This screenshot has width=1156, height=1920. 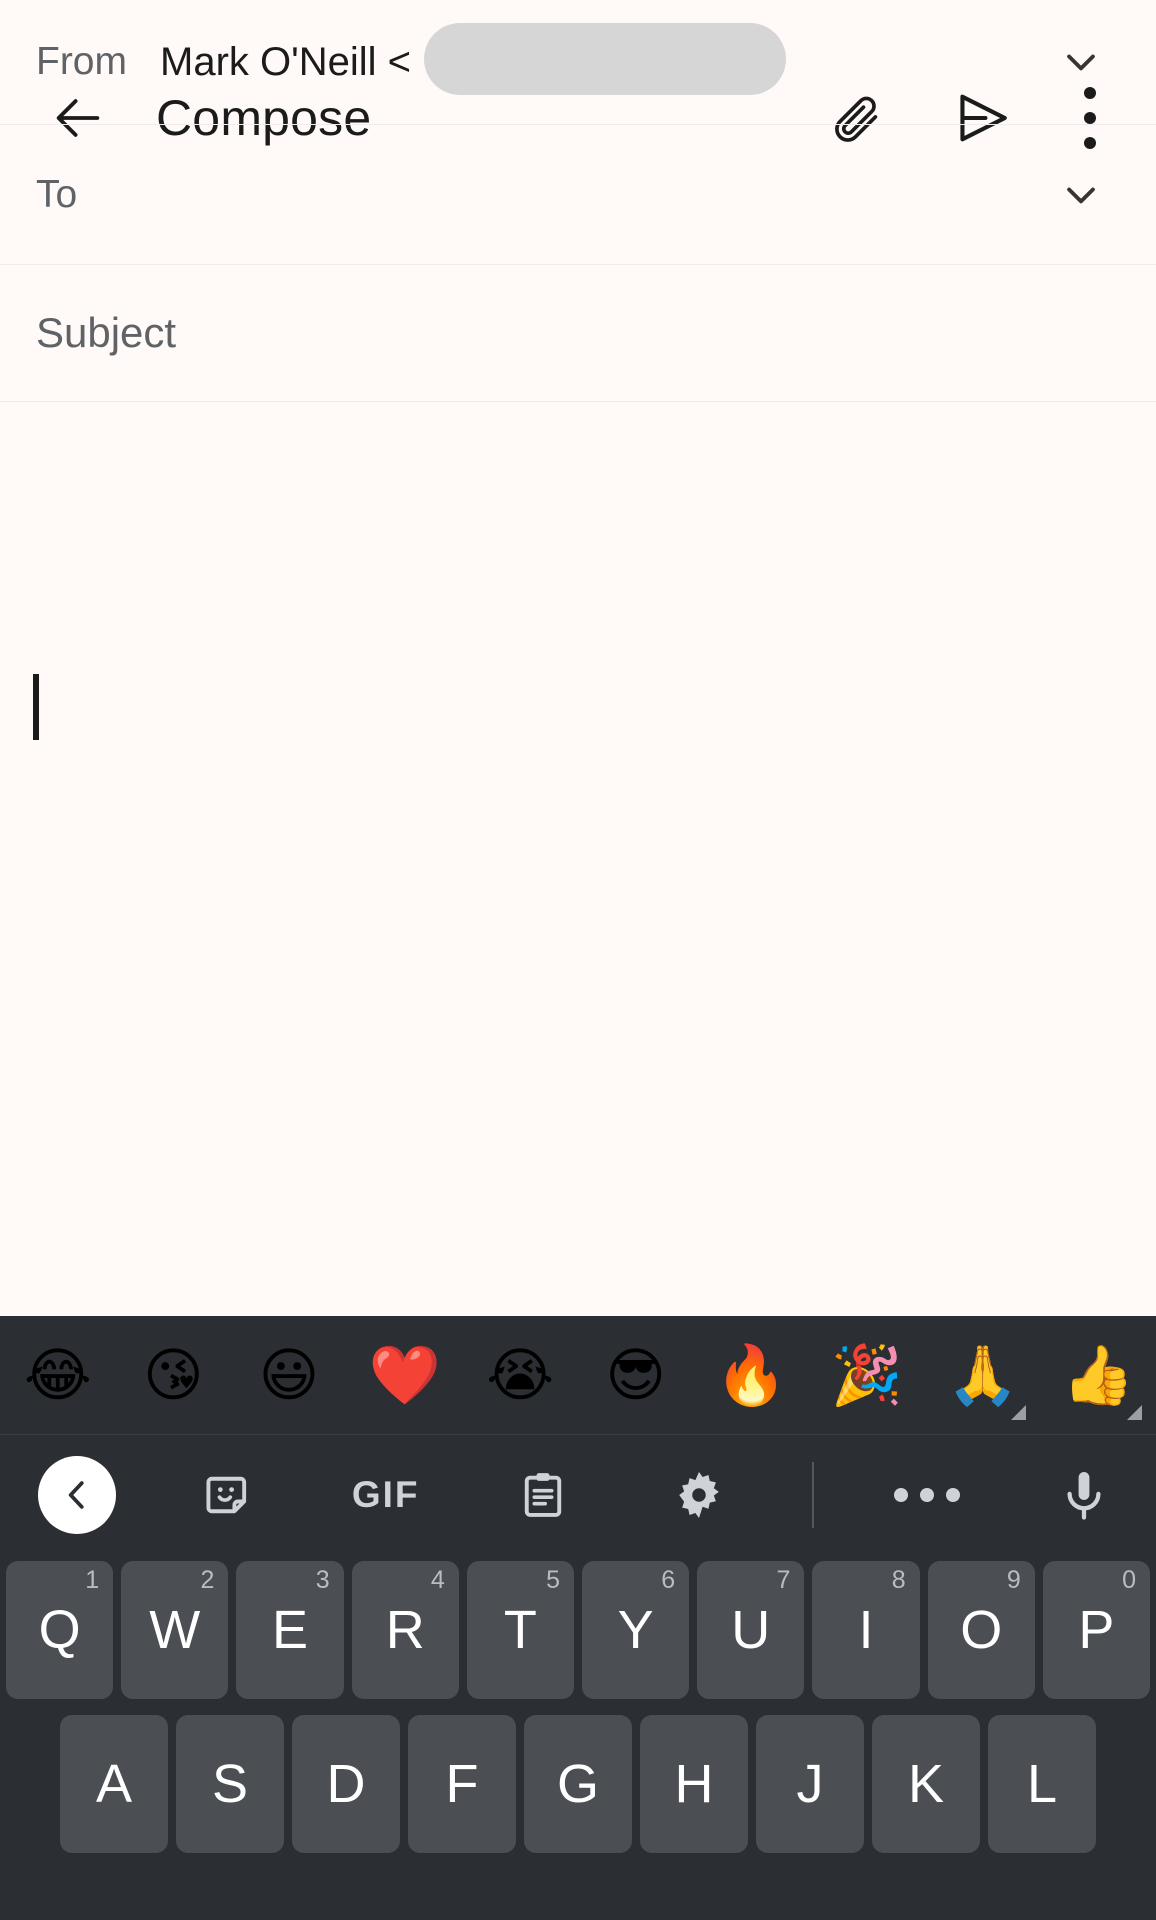 I want to click on keyboard-row-2: ASDFGHJKL, so click(x=578, y=1784).